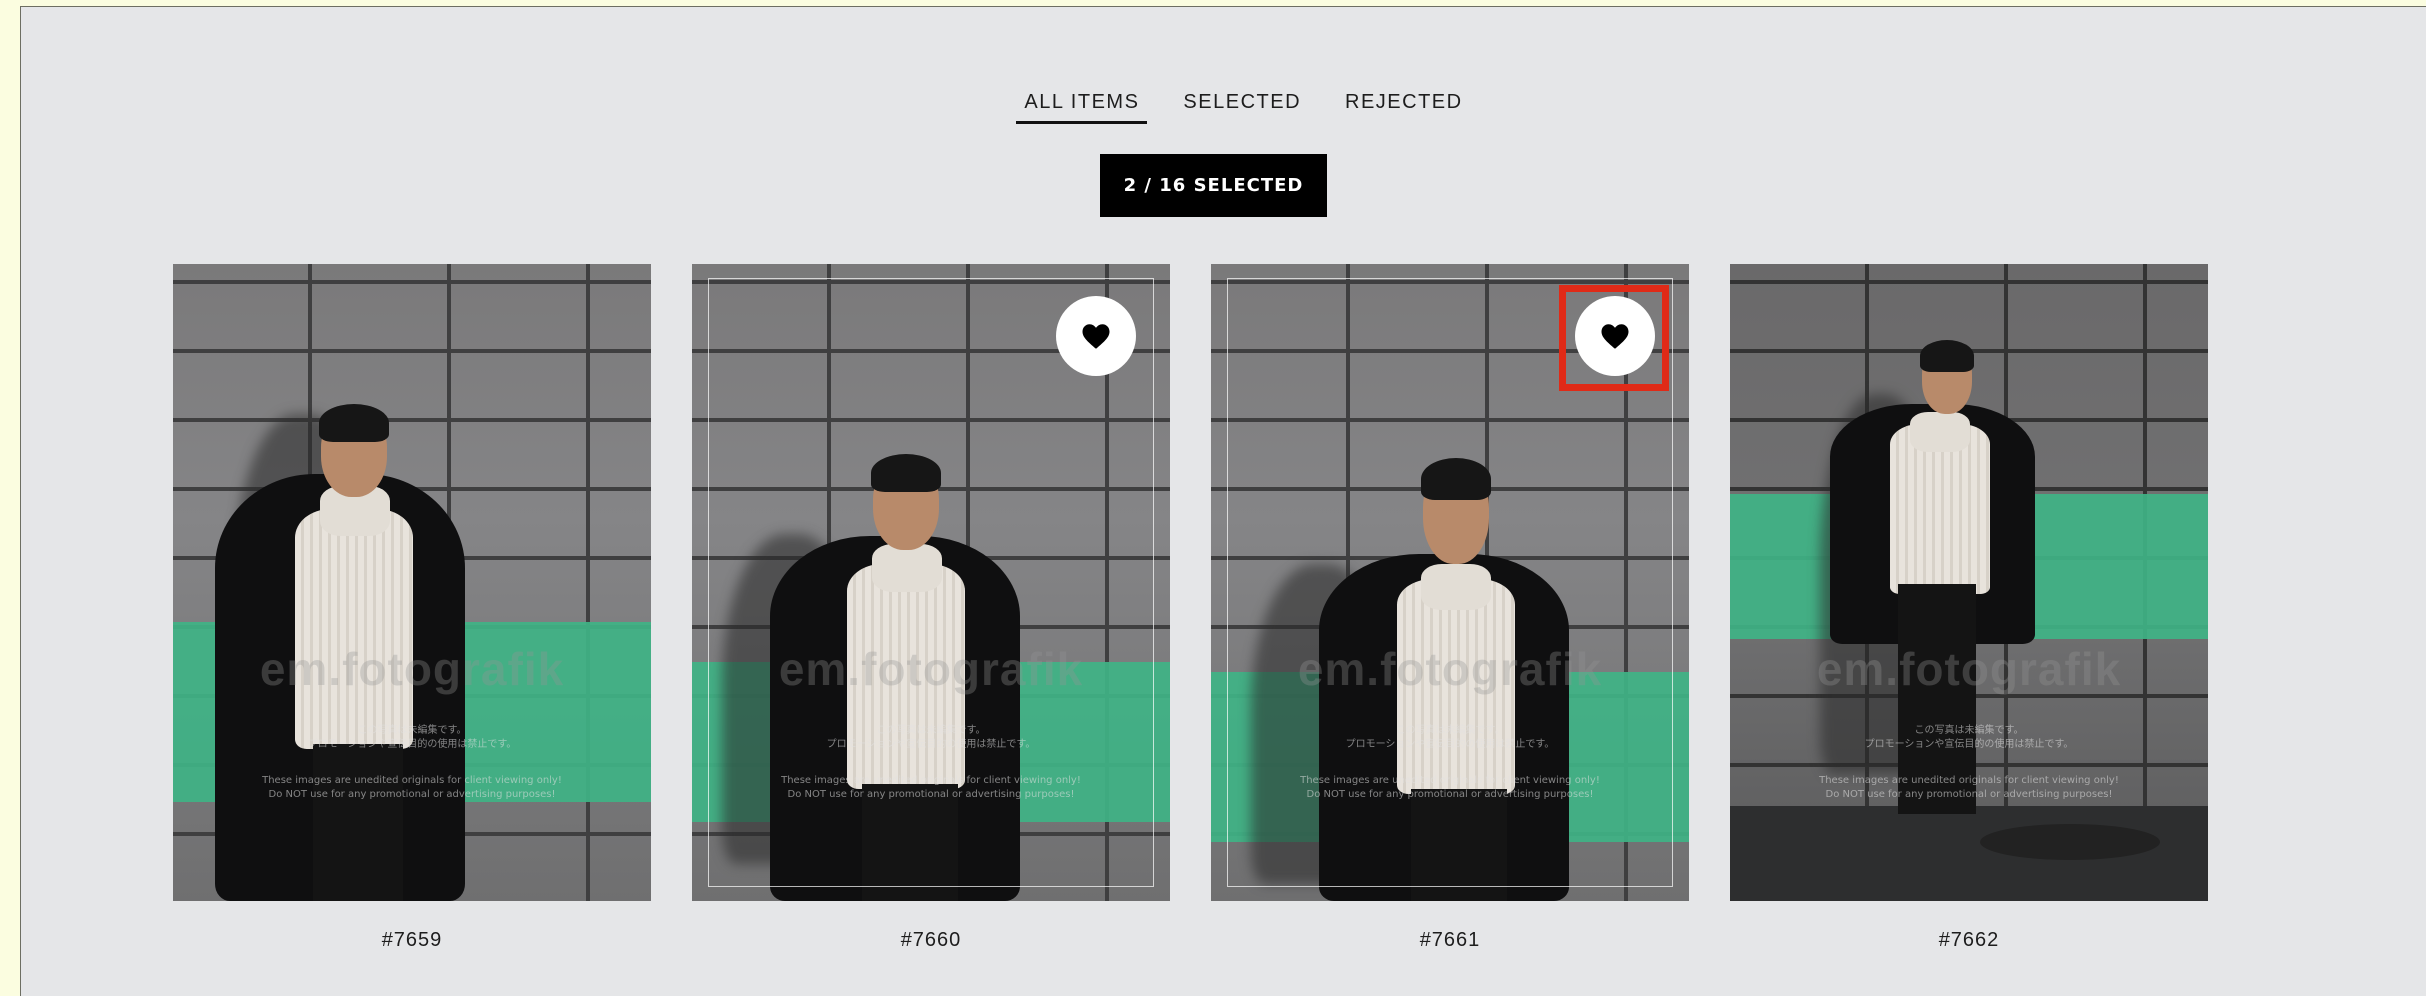 This screenshot has width=2426, height=996. Describe the element at coordinates (1969, 940) in the screenshot. I see `photo-caption: #7662` at that location.